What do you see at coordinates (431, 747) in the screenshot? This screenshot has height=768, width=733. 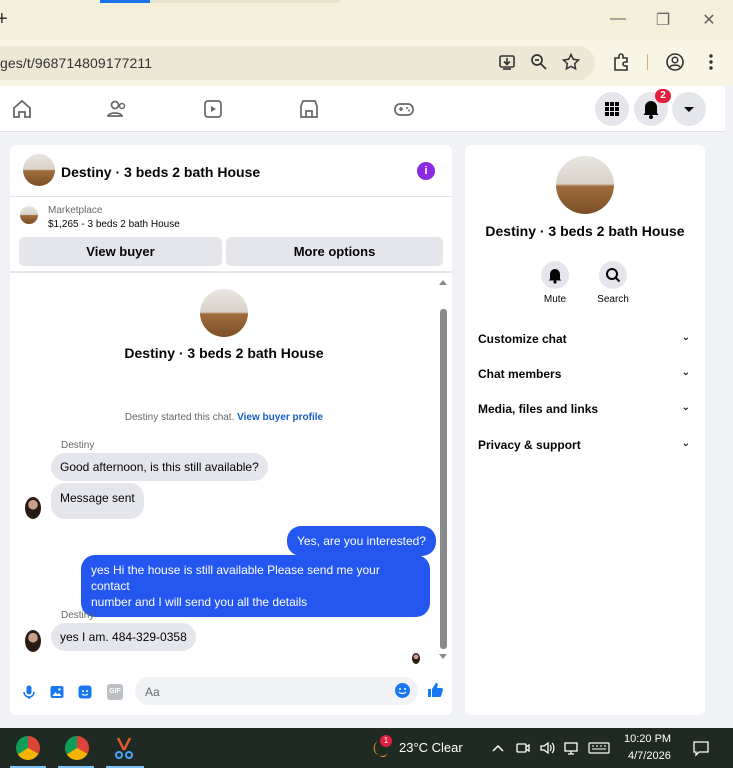 I see `weather-text: 23°C Clear` at bounding box center [431, 747].